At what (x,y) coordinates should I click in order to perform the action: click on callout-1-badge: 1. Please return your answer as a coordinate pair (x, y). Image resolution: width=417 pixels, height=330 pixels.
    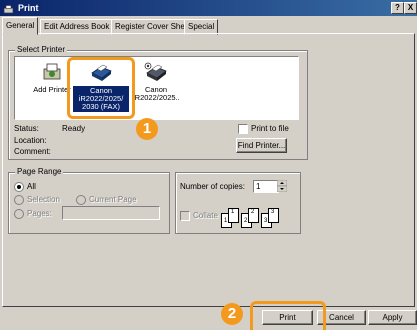
    Looking at the image, I should click on (147, 129).